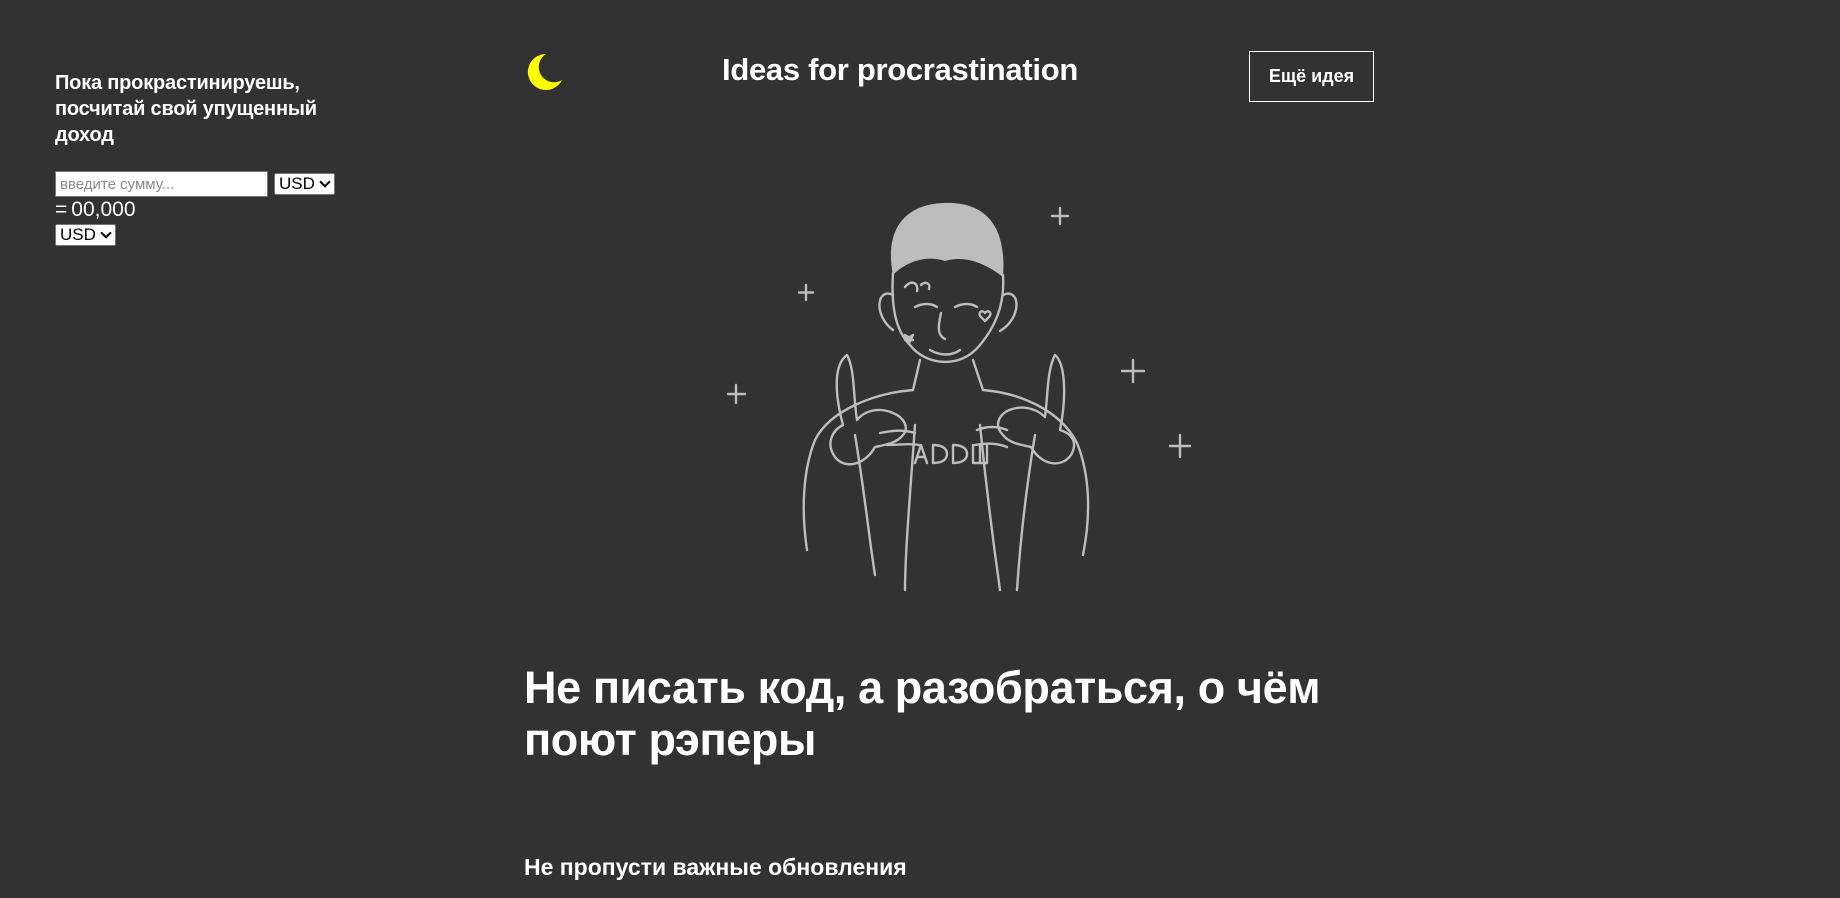 The image size is (1840, 898). Describe the element at coordinates (1036, 409) in the screenshot. I see `right-hand` at that location.